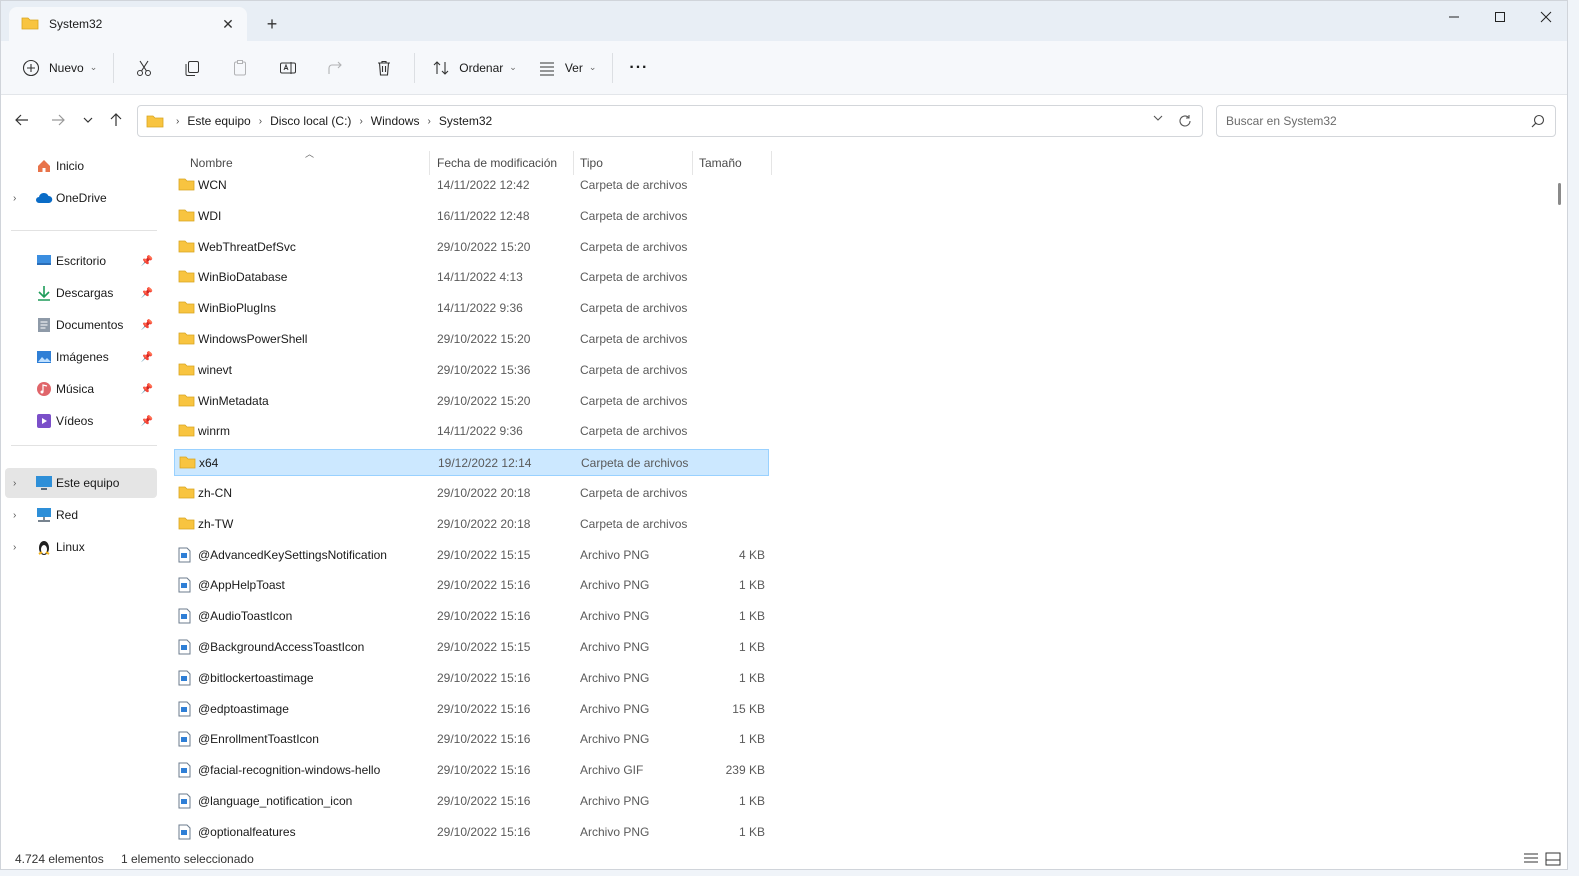 This screenshot has height=876, width=1579. Describe the element at coordinates (58, 120) in the screenshot. I see `forward-button` at that location.